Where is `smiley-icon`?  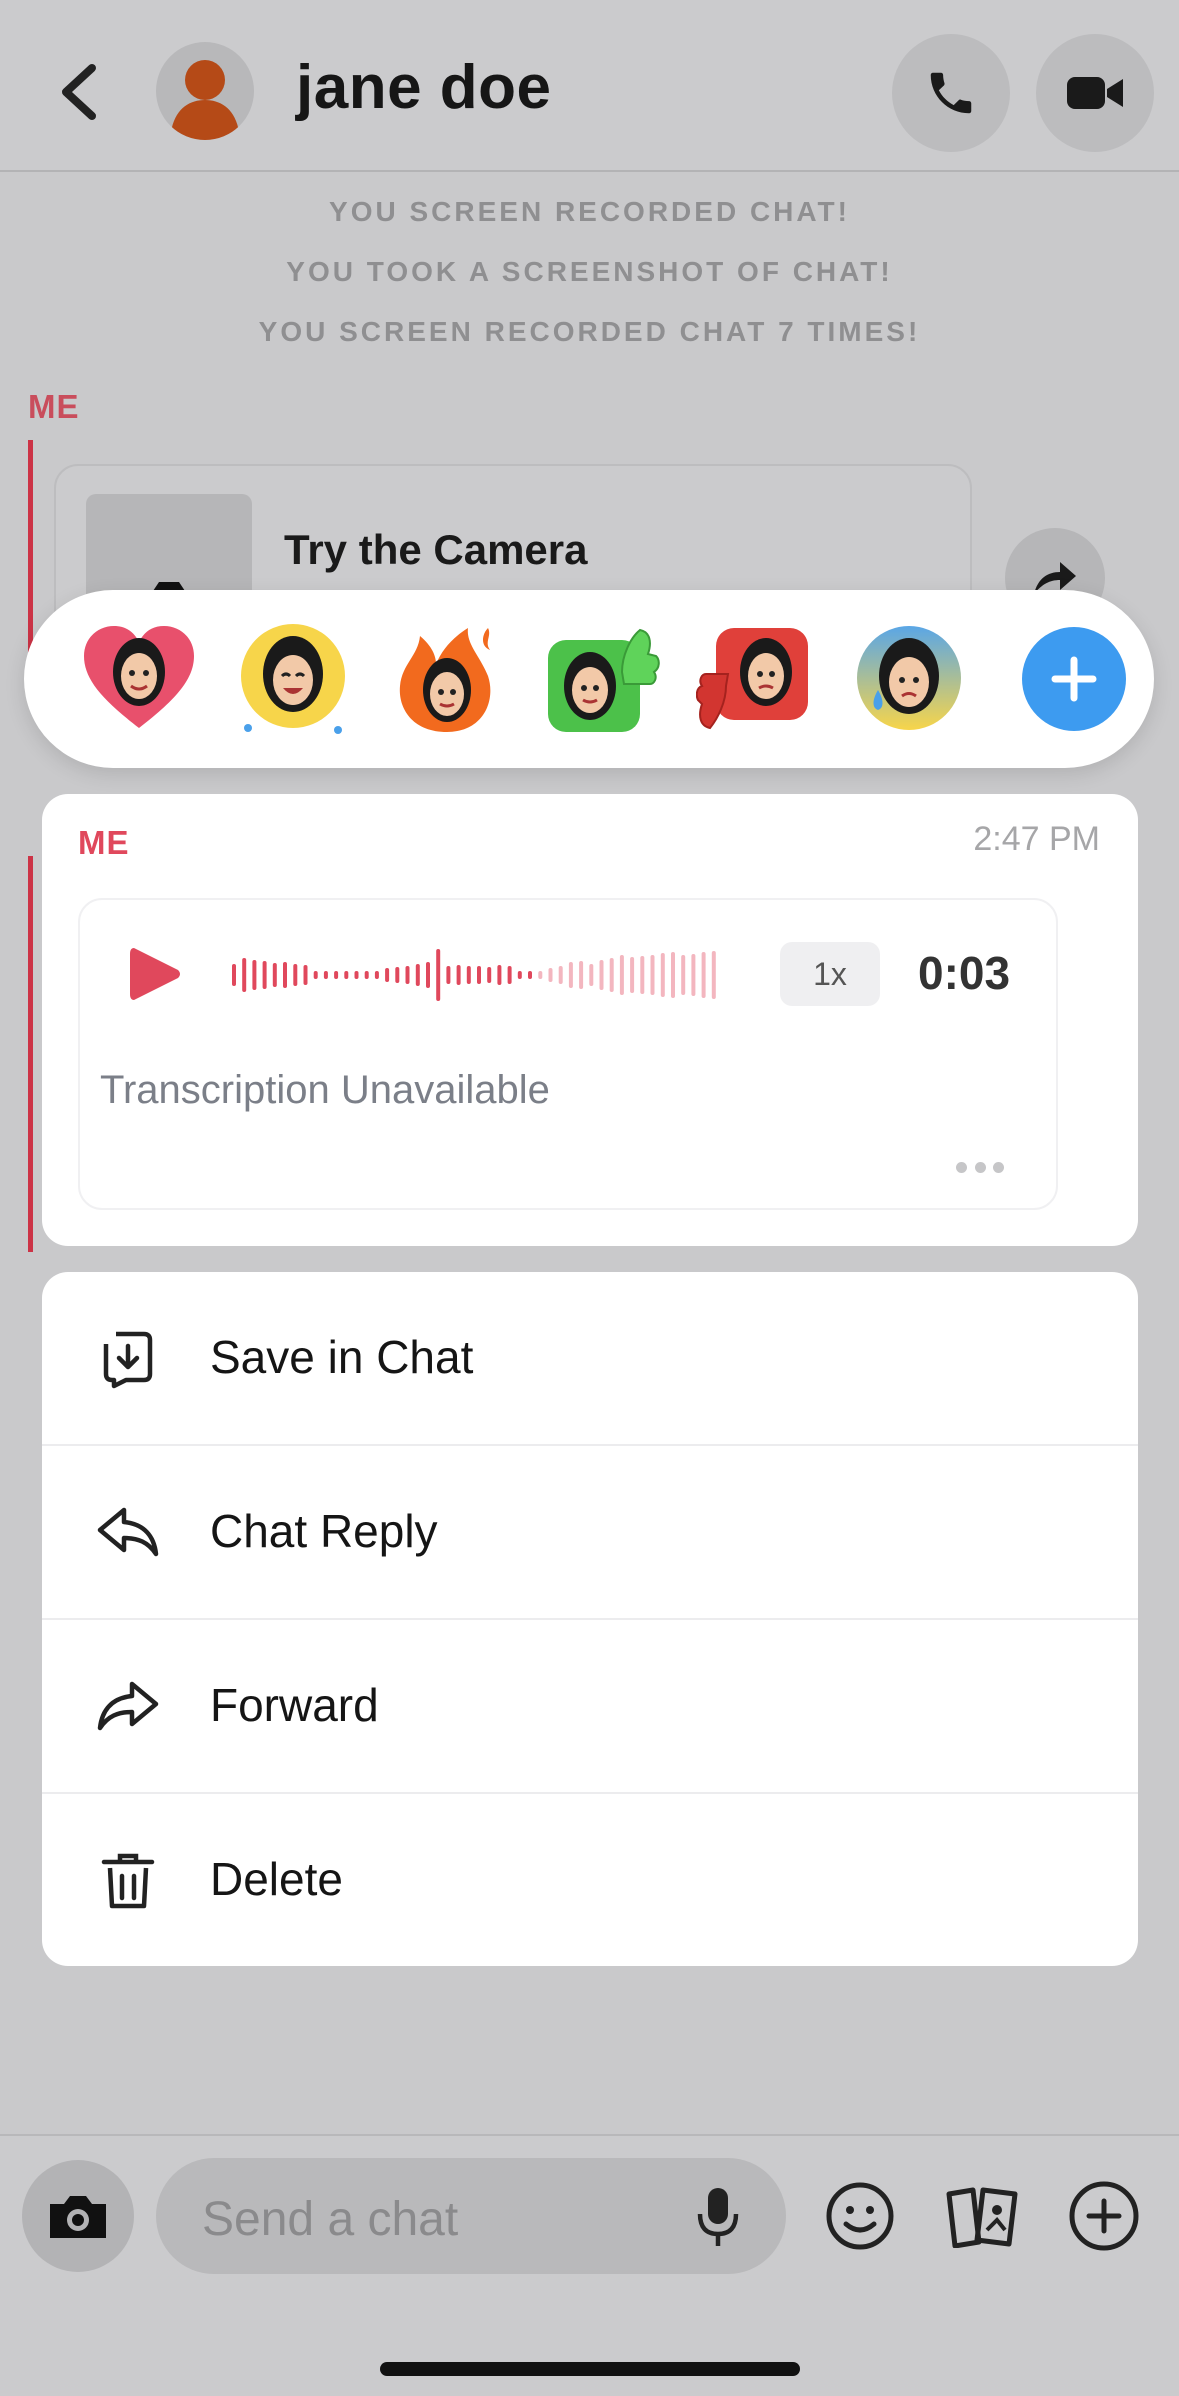
smiley-icon is located at coordinates (860, 2216).